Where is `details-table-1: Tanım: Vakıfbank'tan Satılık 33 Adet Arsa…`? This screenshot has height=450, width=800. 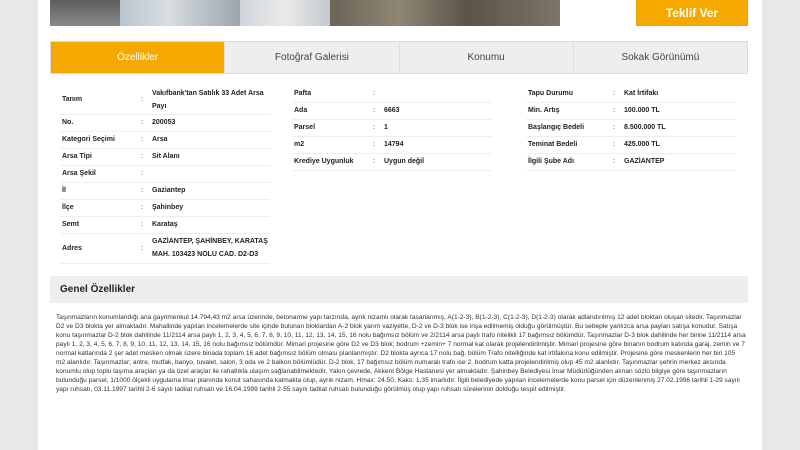 details-table-1: Tanım: Vakıfbank'tan Satılık 33 Adet Arsa… is located at coordinates (165, 175).